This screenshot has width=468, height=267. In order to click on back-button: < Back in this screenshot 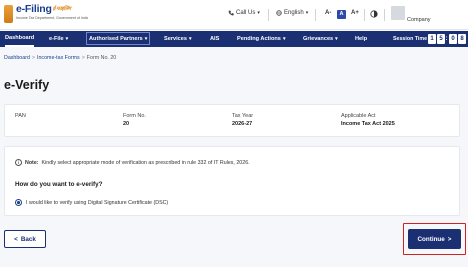, I will do `click(25, 239)`.